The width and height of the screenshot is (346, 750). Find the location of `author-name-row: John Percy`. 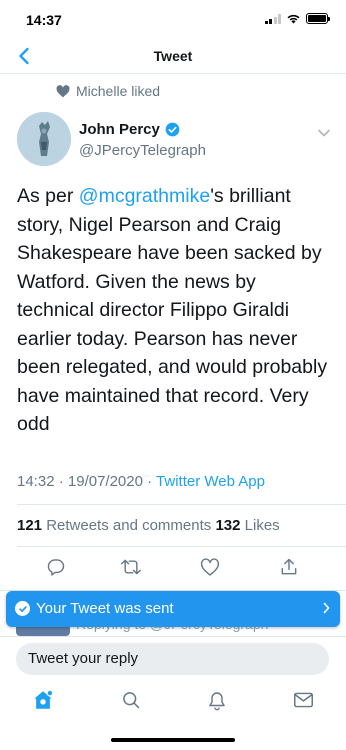

author-name-row: John Percy is located at coordinates (129, 129).